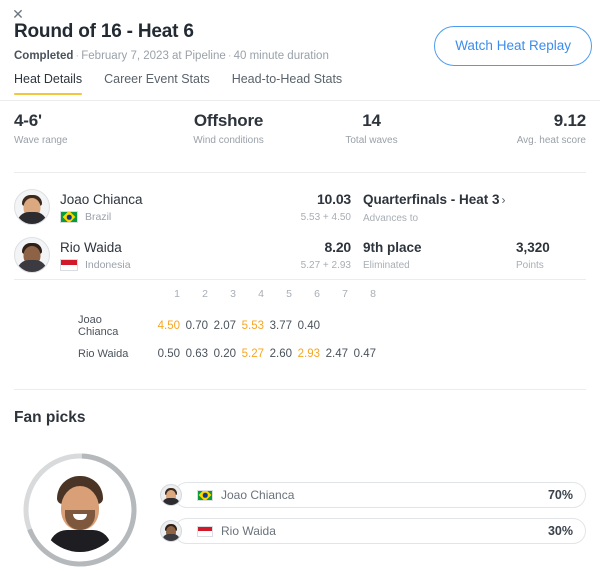  I want to click on wave-row-label: Joao Chianca, so click(98, 326).